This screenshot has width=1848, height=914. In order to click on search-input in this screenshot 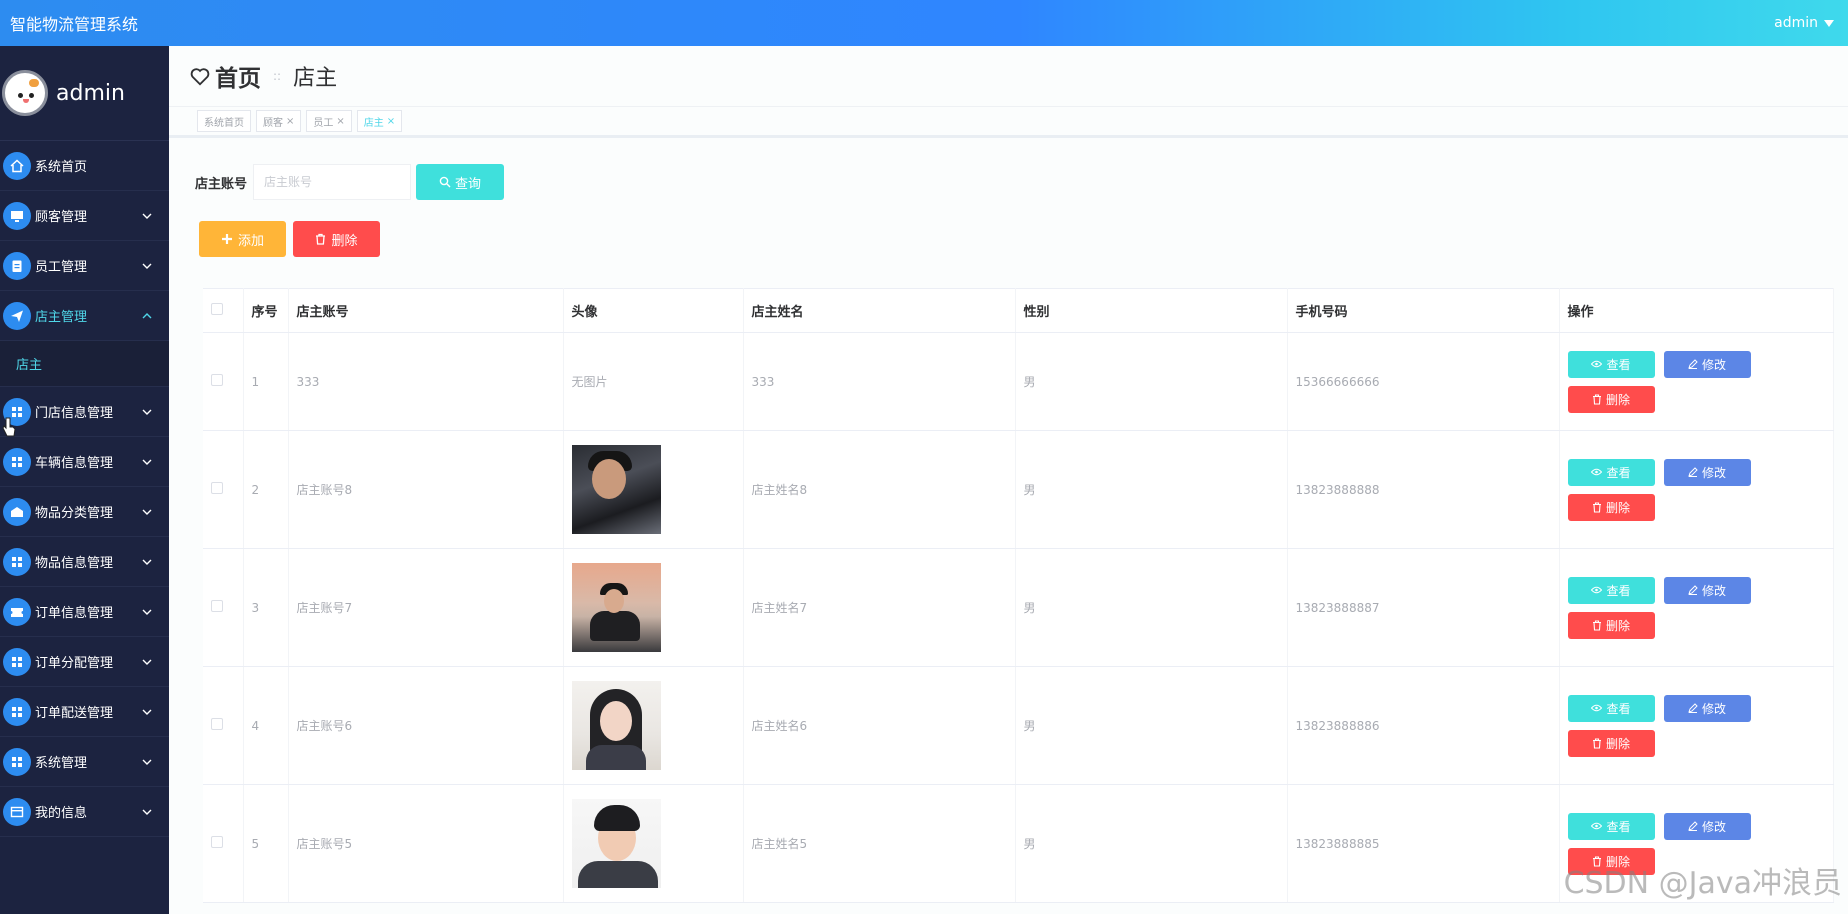, I will do `click(332, 182)`.